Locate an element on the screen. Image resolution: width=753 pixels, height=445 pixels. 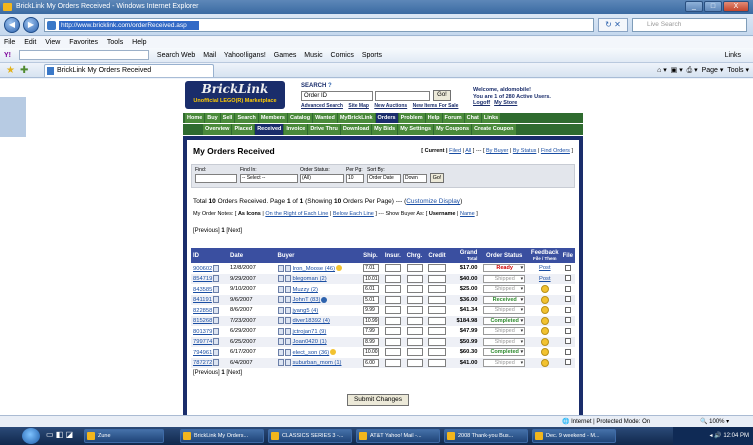
sort-direction-select: Down is located at coordinates (415, 178).